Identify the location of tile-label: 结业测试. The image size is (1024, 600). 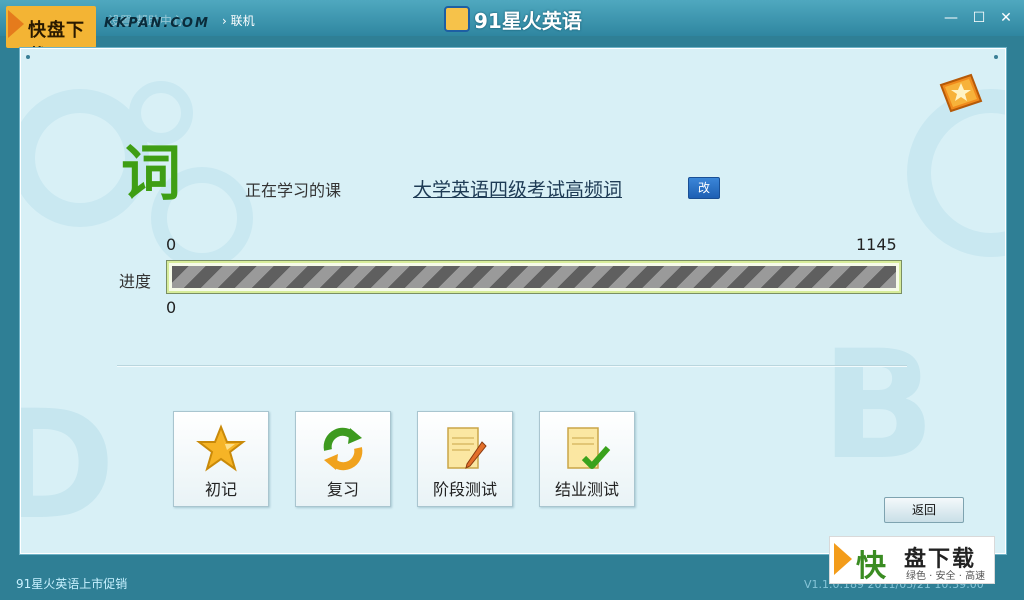
(586, 489).